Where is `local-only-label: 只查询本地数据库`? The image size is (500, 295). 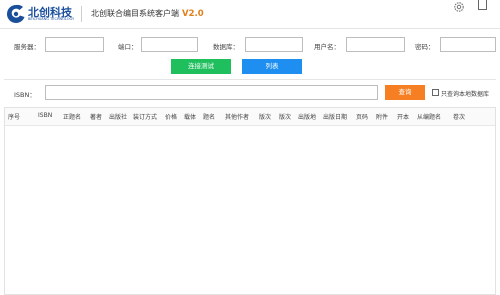
local-only-label: 只查询本地数据库 is located at coordinates (465, 94).